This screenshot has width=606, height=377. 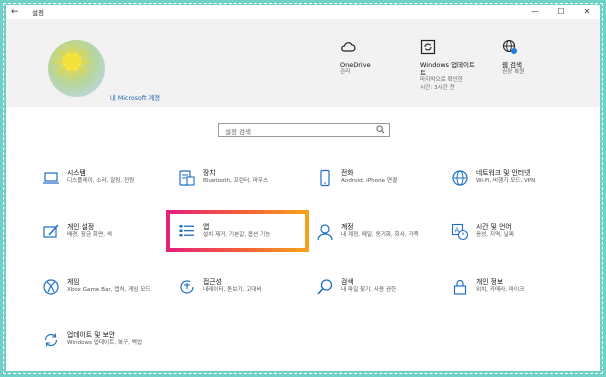 I want to click on tile-title: 접근성, so click(x=212, y=282).